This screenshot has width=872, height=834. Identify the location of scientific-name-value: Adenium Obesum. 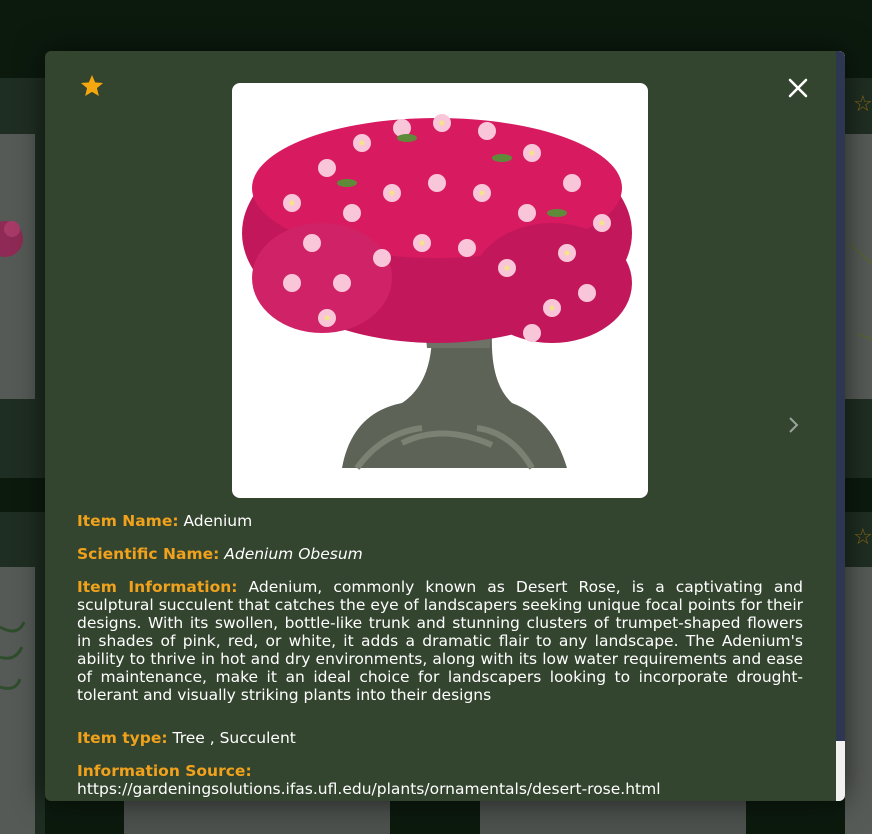
(293, 554).